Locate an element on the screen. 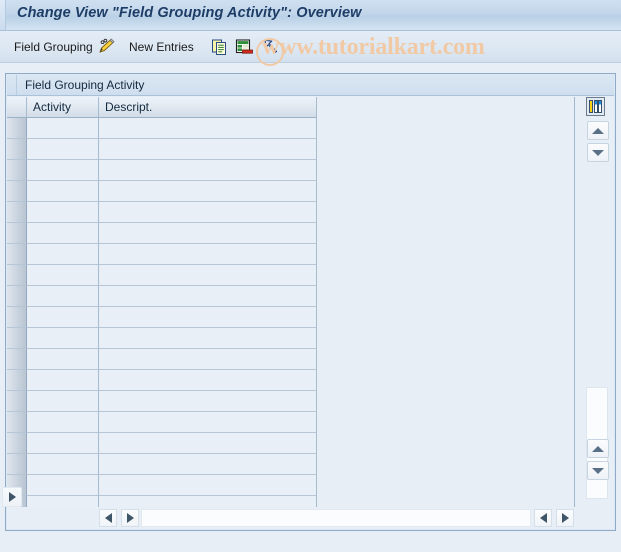 The height and width of the screenshot is (552, 621). new-entries-button: New Entries is located at coordinates (161, 47).